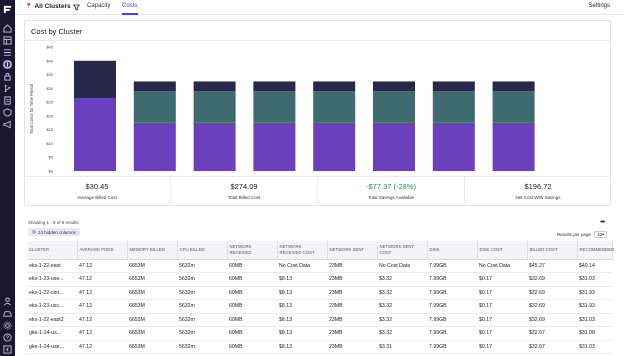 Image resolution: width=624 pixels, height=356 pixels. What do you see at coordinates (202, 306) in the screenshot?
I see `table-cell: 5632m` at bounding box center [202, 306].